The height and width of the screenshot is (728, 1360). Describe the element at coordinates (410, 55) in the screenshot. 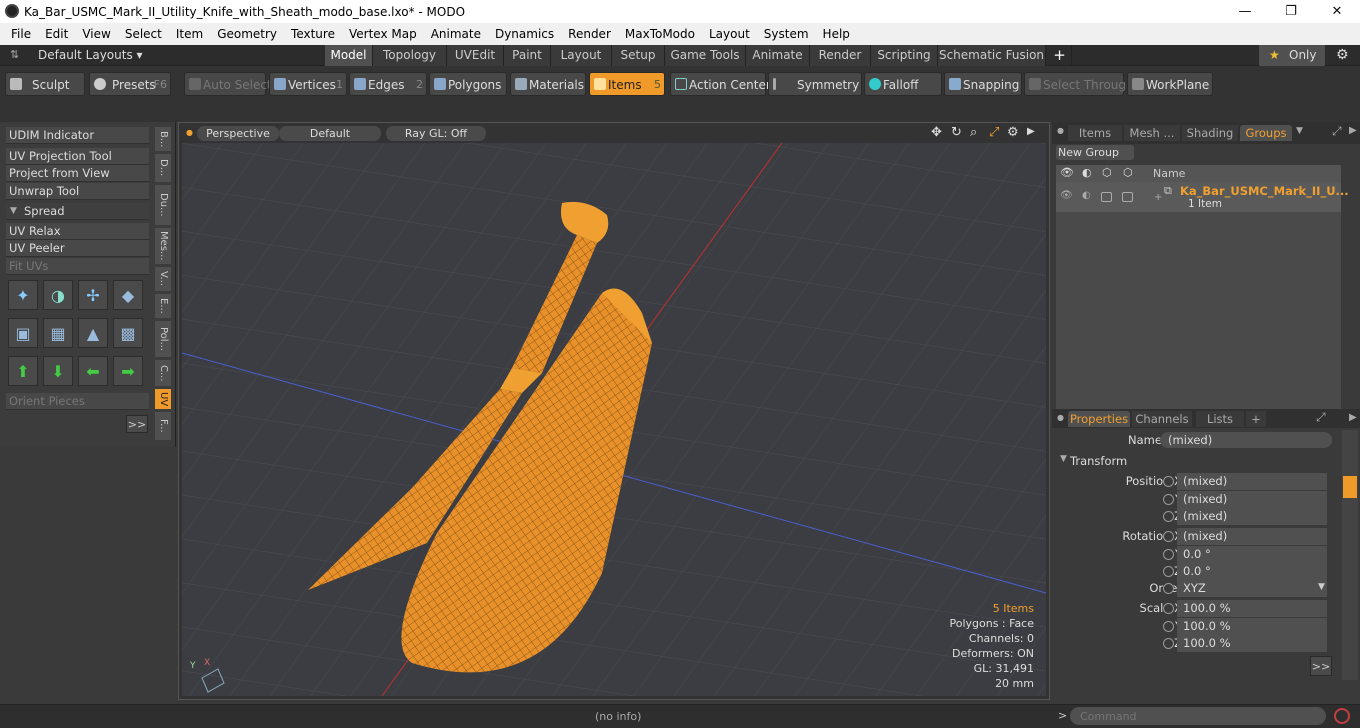

I see `tab-topology: Topology` at that location.